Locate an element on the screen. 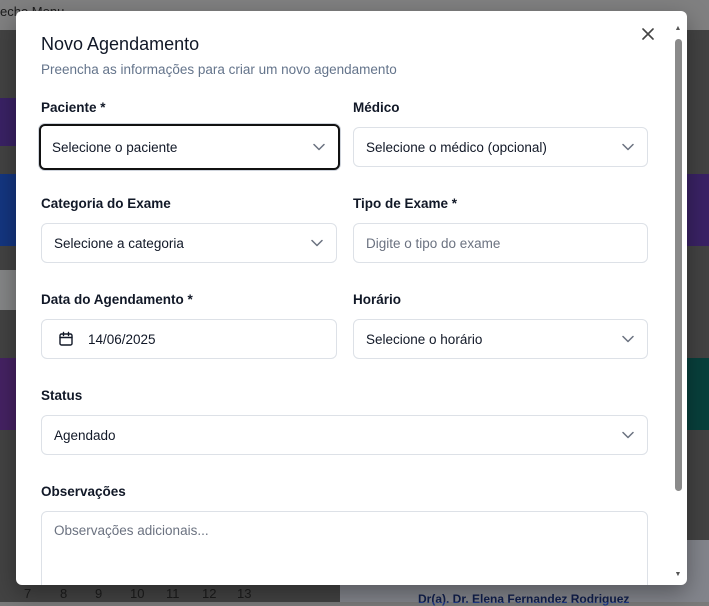 This screenshot has height=606, width=709. calendar-icon is located at coordinates (66, 339).